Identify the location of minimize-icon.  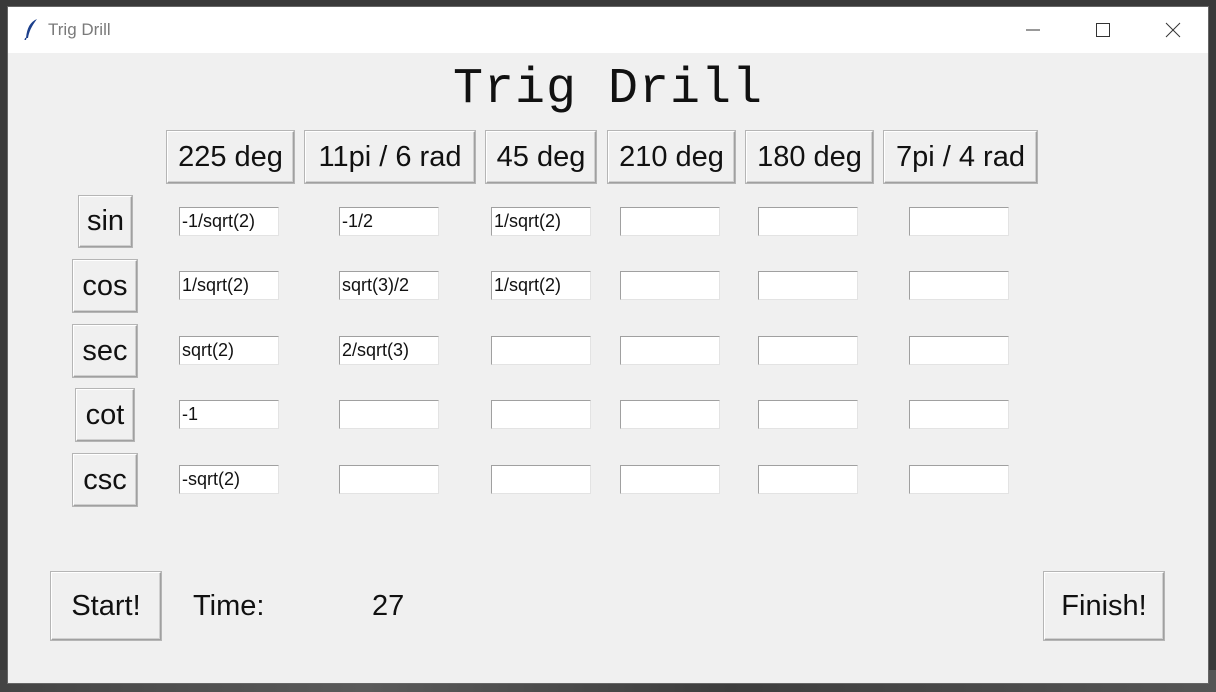
(1033, 30).